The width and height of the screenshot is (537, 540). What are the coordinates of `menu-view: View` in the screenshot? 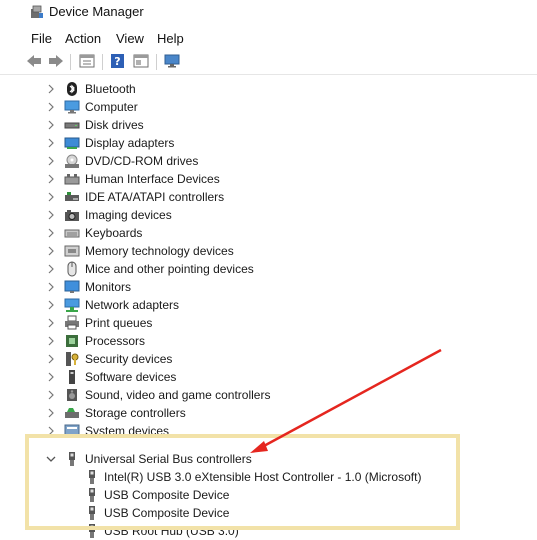 It's located at (130, 38).